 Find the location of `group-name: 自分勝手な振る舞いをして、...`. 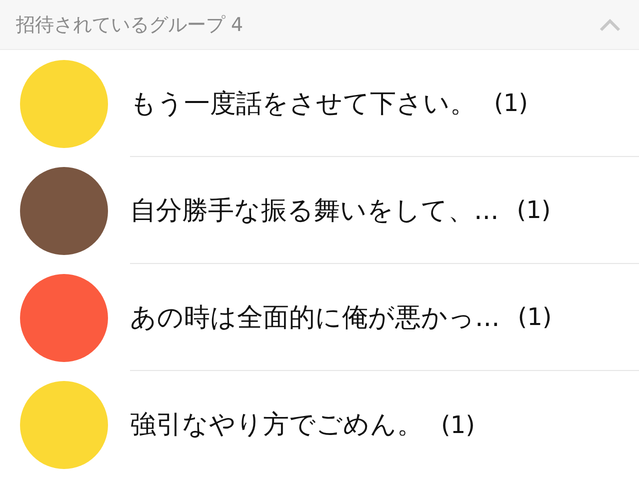

group-name: 自分勝手な振る舞いをして、... is located at coordinates (314, 211).